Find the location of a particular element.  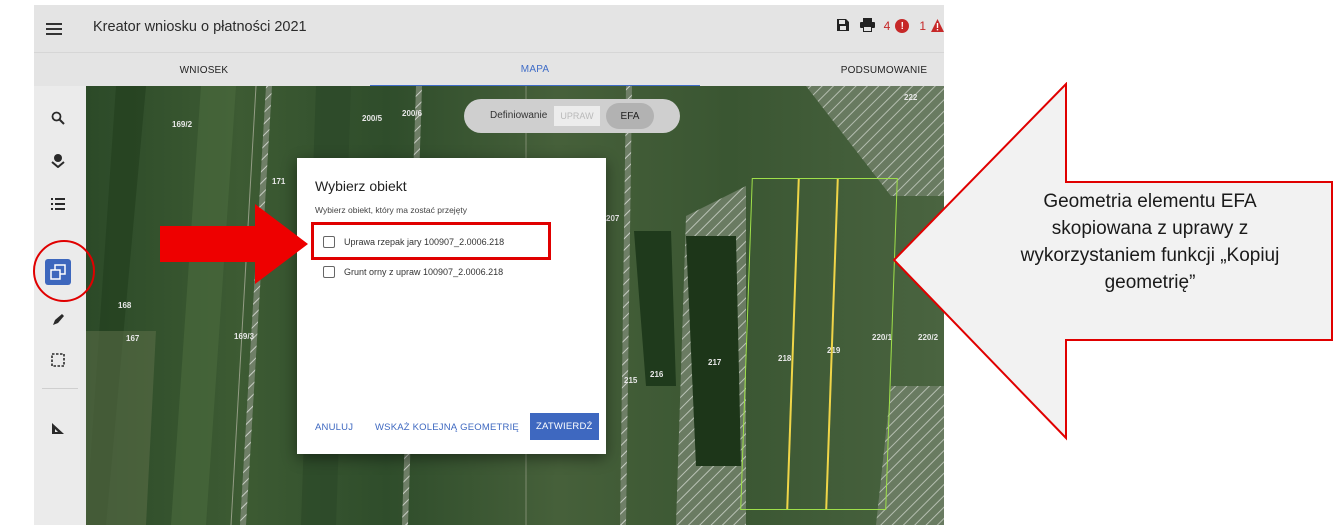

search-icon is located at coordinates (58, 118).